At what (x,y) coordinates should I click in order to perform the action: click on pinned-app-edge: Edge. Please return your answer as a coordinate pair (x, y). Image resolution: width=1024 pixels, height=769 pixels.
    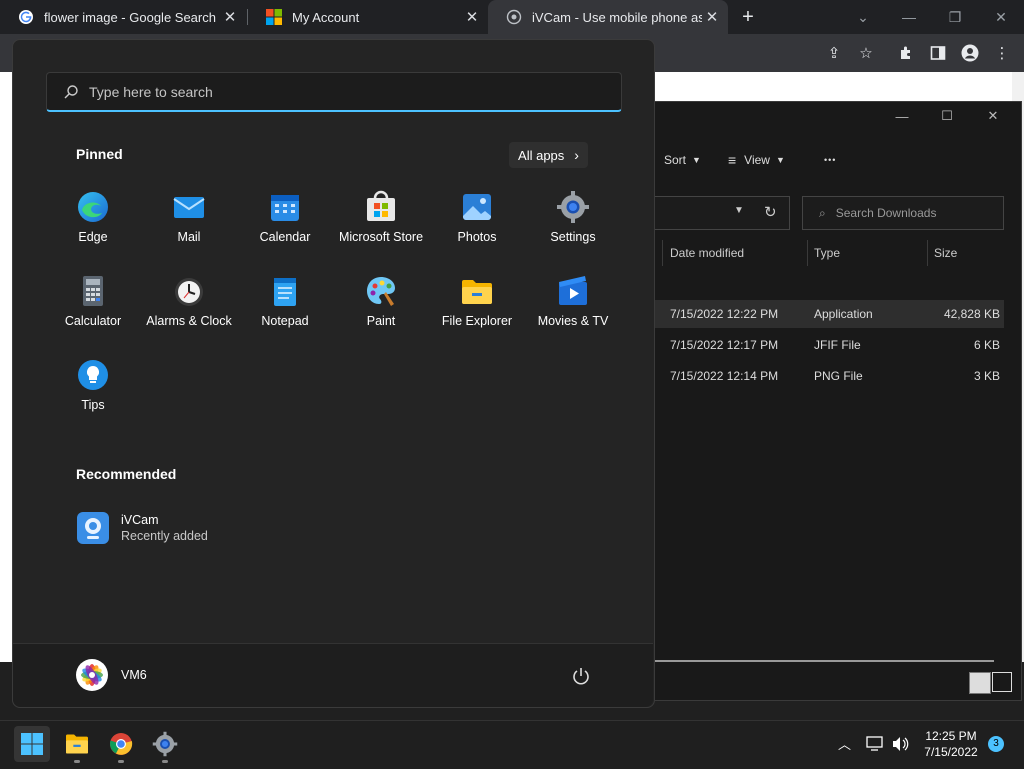
    Looking at the image, I should click on (93, 225).